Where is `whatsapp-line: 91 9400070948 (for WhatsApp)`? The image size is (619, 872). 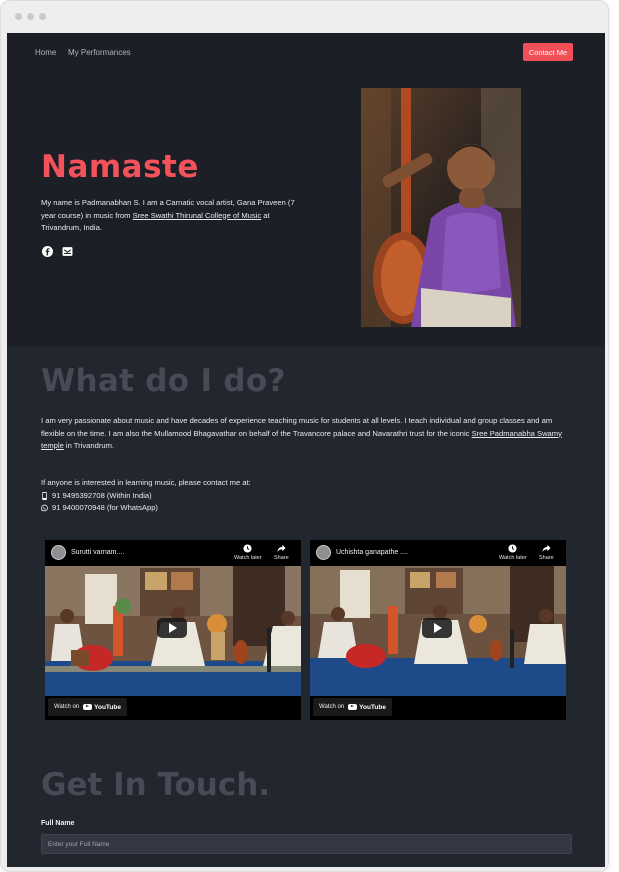
whatsapp-line: 91 9400070948 (for WhatsApp) is located at coordinates (146, 508).